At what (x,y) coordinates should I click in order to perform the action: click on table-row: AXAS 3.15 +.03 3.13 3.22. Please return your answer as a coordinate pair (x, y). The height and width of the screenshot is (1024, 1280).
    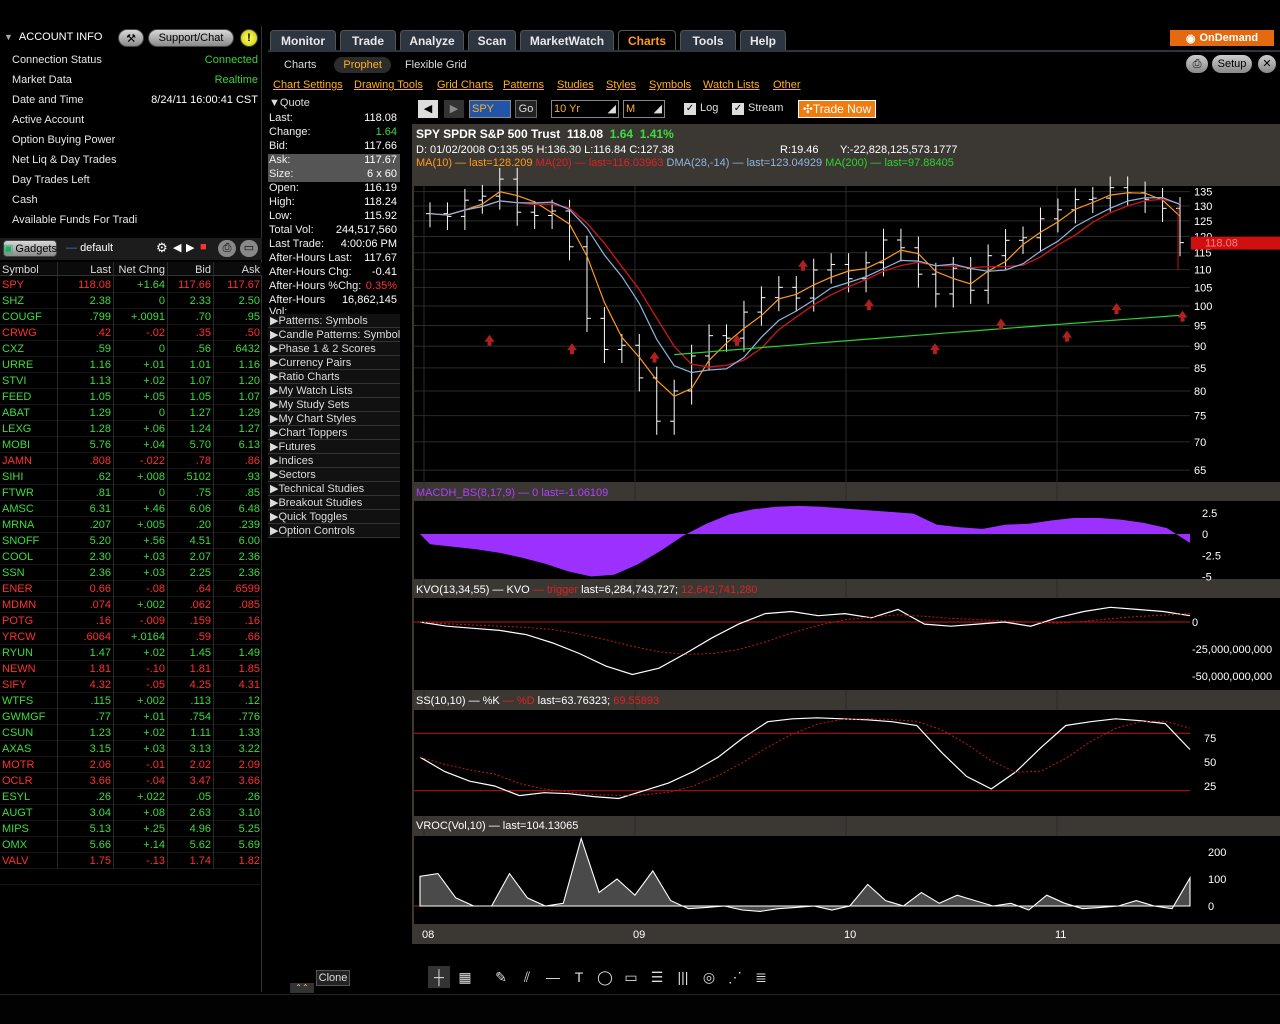
    Looking at the image, I should click on (131, 749).